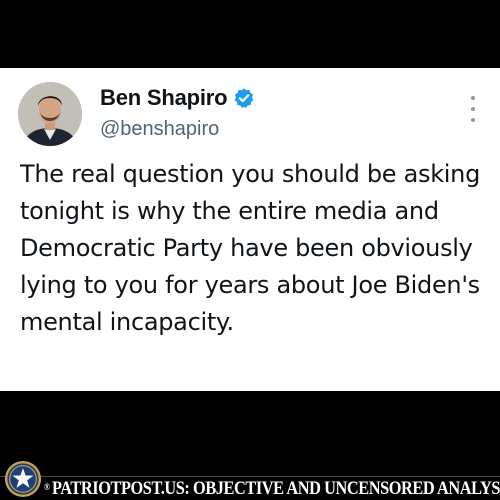  I want to click on avatar-portrait, so click(50, 114).